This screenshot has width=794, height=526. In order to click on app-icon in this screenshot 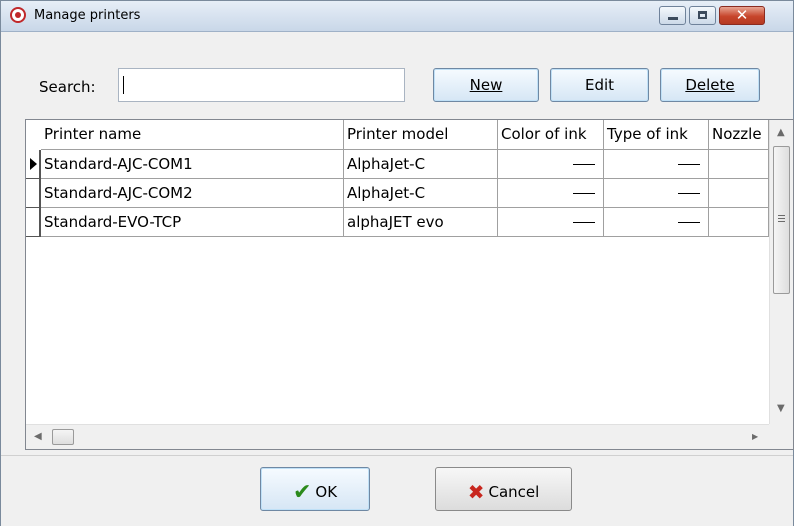, I will do `click(18, 15)`.